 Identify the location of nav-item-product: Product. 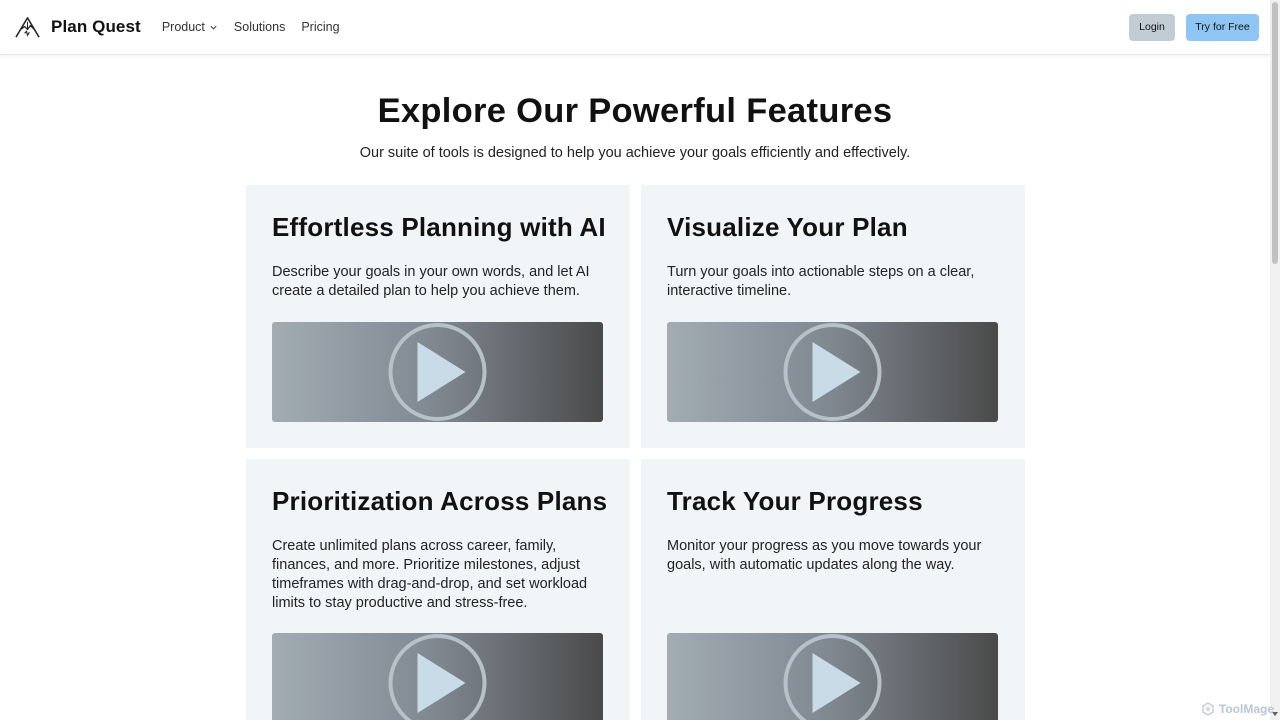
(190, 27).